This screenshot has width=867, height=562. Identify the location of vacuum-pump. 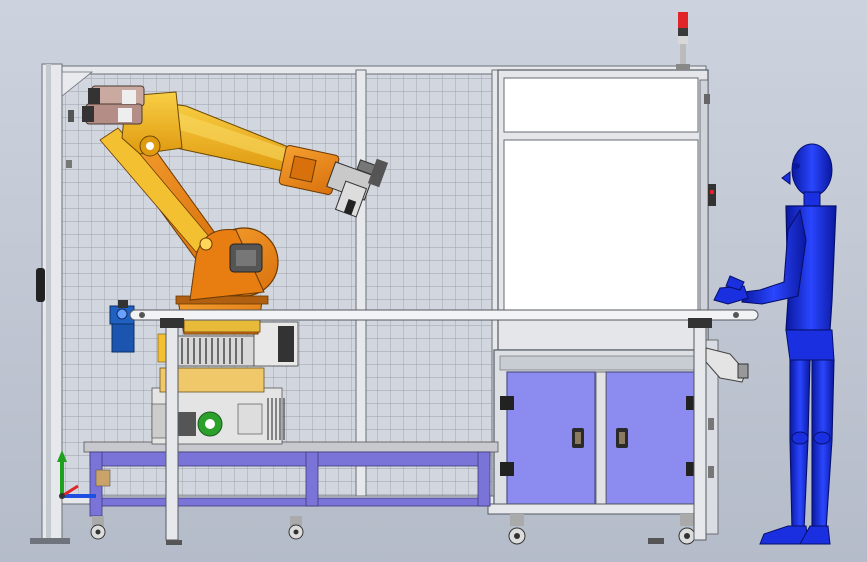
(122, 326).